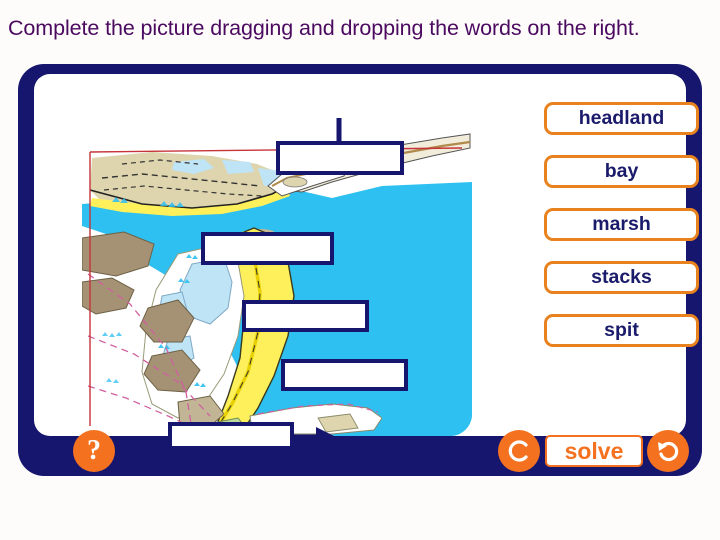 This screenshot has width=720, height=540. Describe the element at coordinates (340, 158) in the screenshot. I see `dropbox-headland` at that location.